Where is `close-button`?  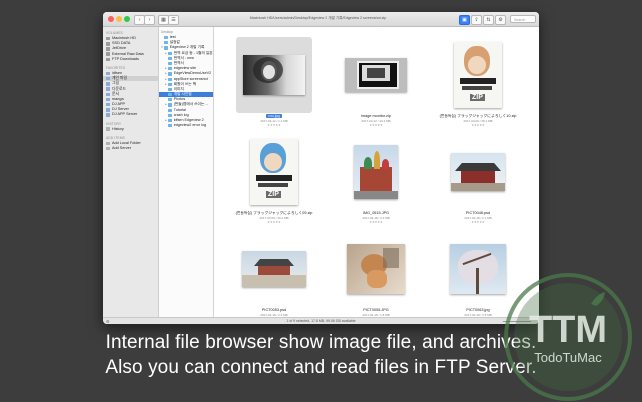 close-button is located at coordinates (111, 19).